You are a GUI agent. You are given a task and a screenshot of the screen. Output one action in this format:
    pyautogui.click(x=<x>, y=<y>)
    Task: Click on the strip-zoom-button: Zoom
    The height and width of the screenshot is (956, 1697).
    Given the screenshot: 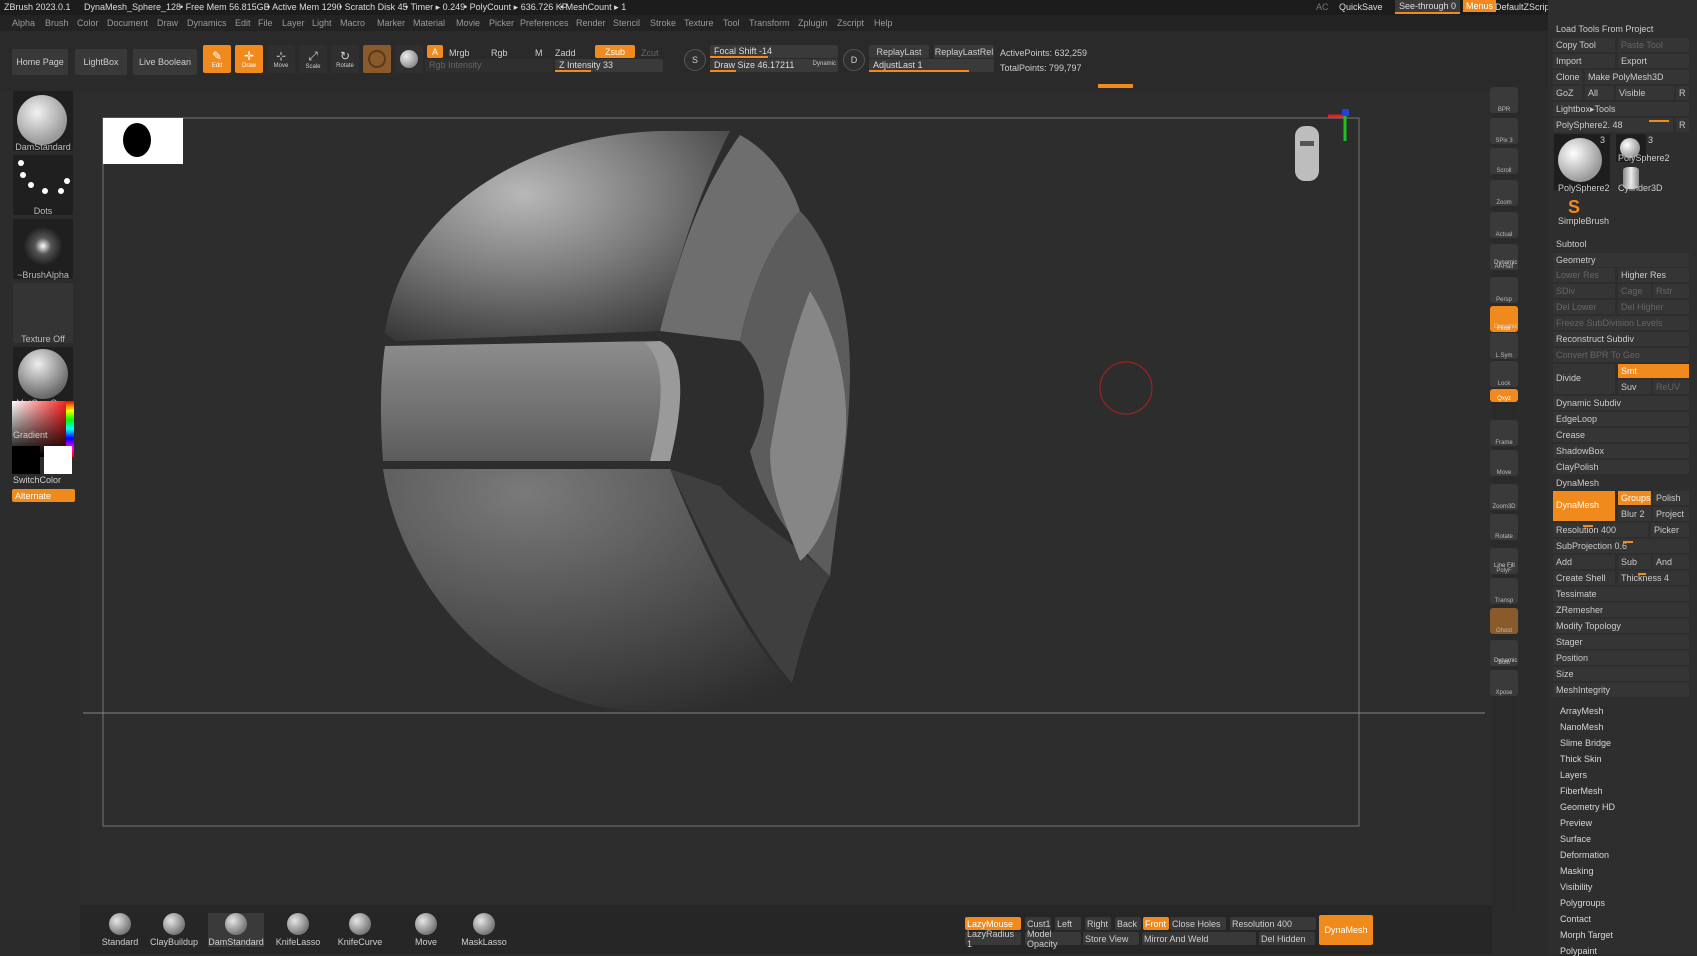 What is the action you would take?
    pyautogui.click(x=1504, y=193)
    